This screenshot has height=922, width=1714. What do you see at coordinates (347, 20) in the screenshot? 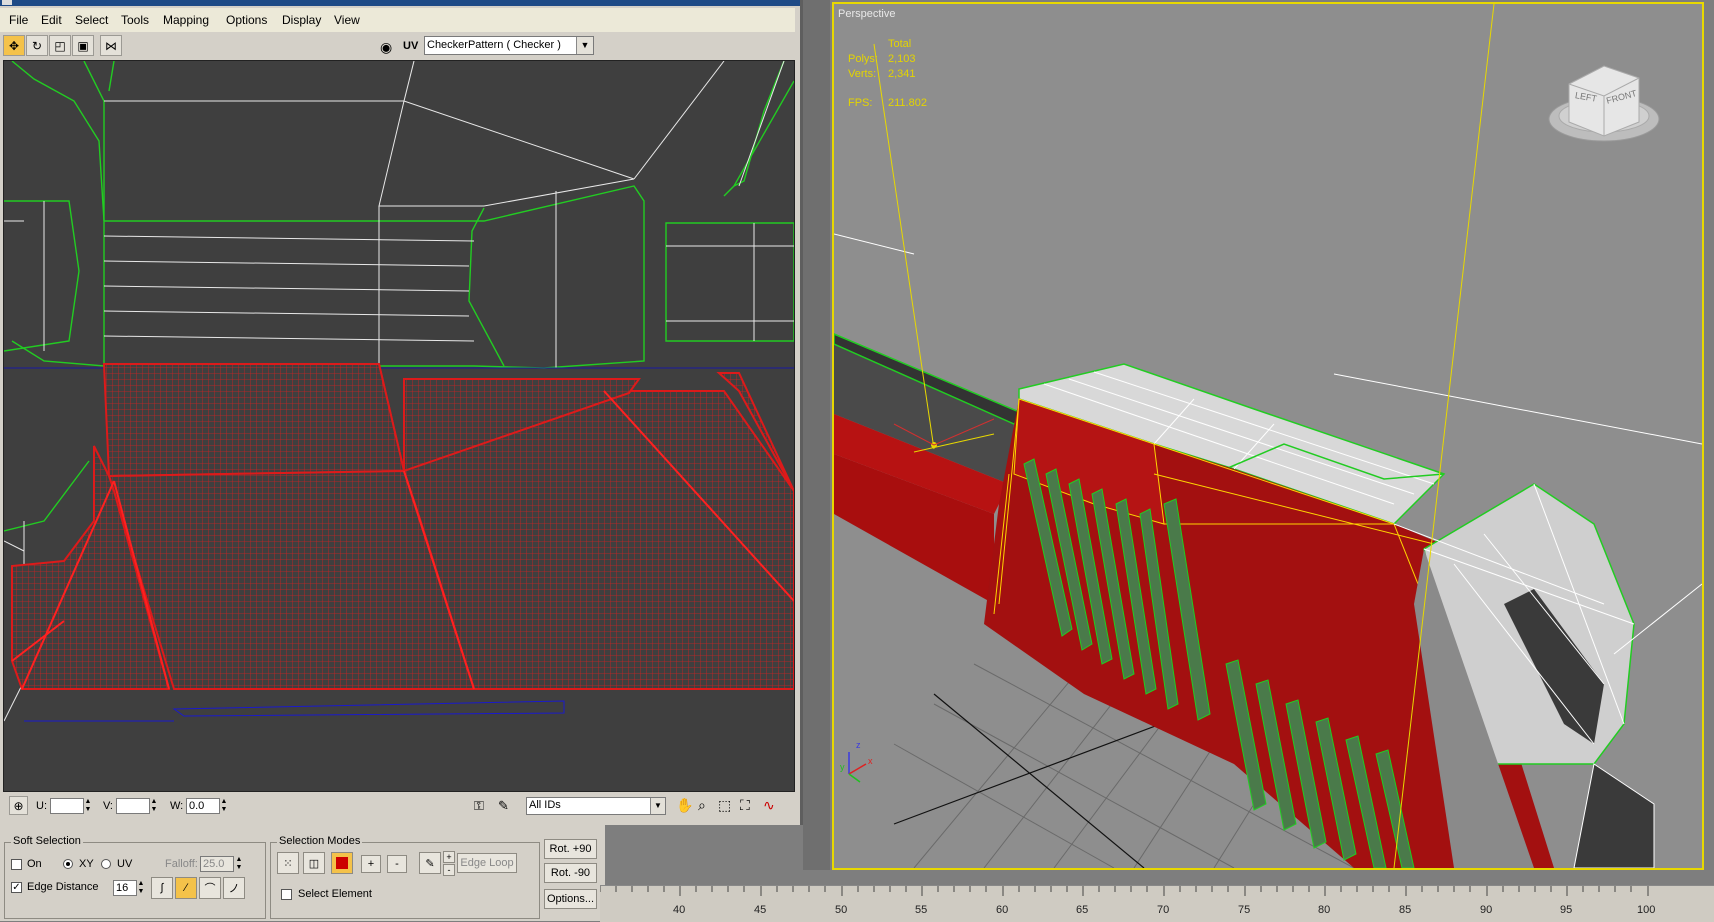
I see `menu-view: View` at bounding box center [347, 20].